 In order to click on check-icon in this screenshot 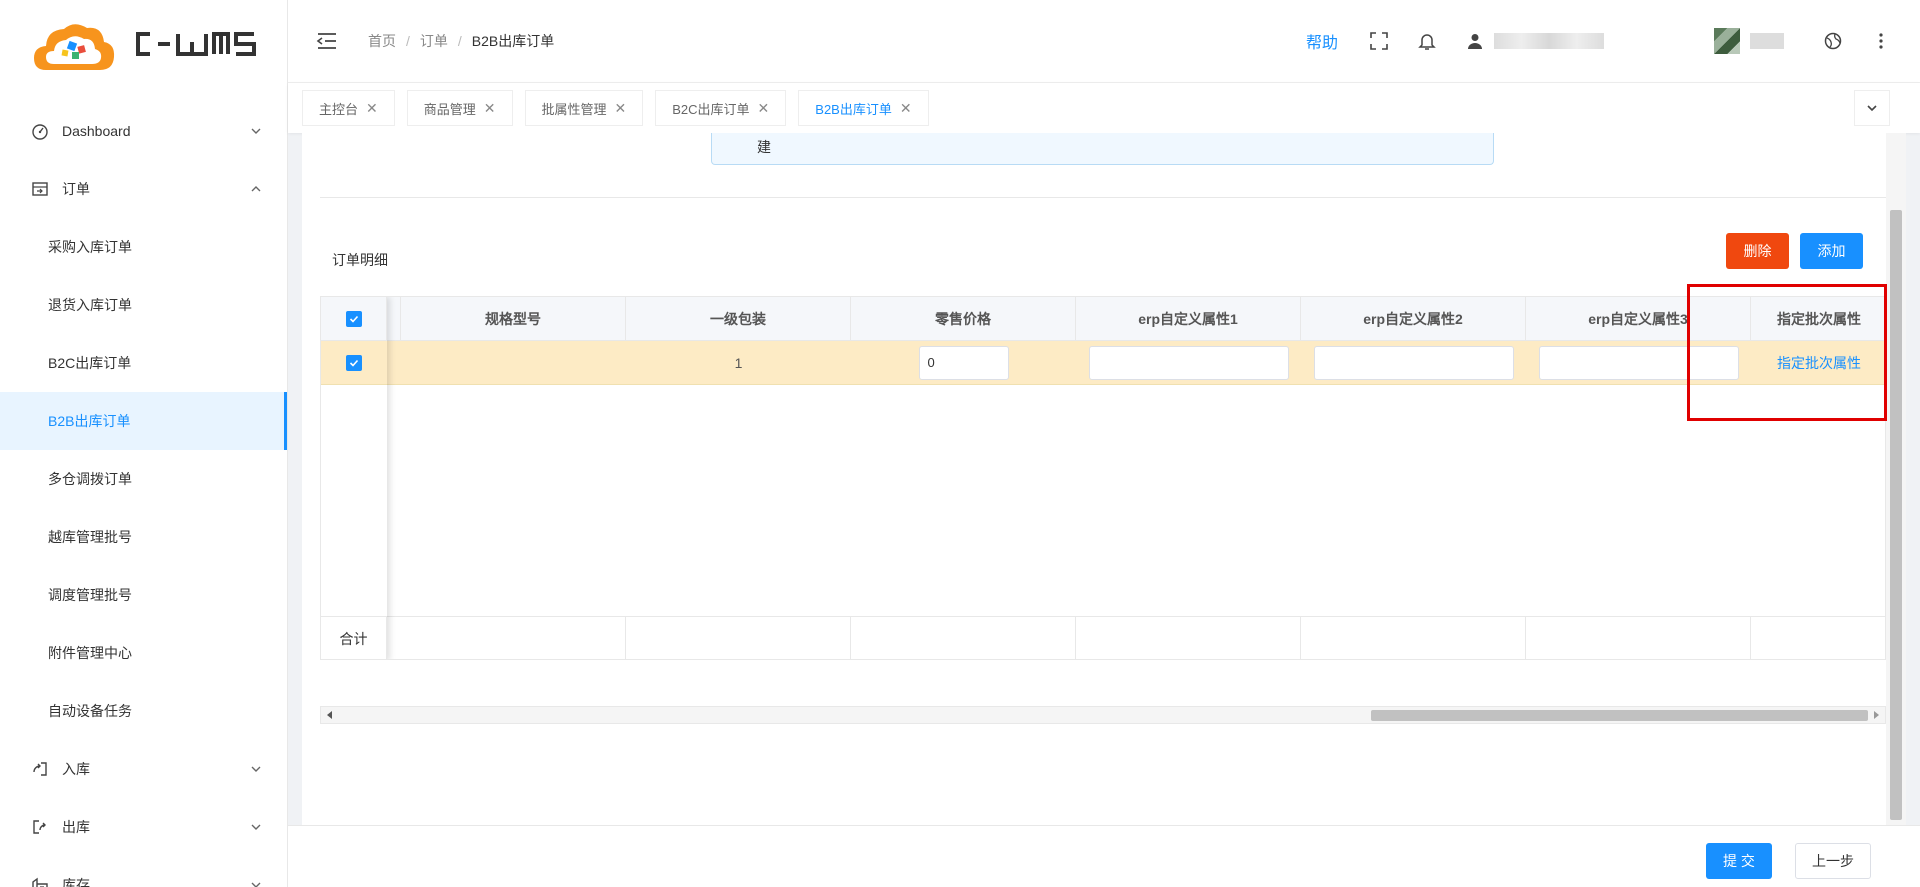, I will do `click(354, 363)`.